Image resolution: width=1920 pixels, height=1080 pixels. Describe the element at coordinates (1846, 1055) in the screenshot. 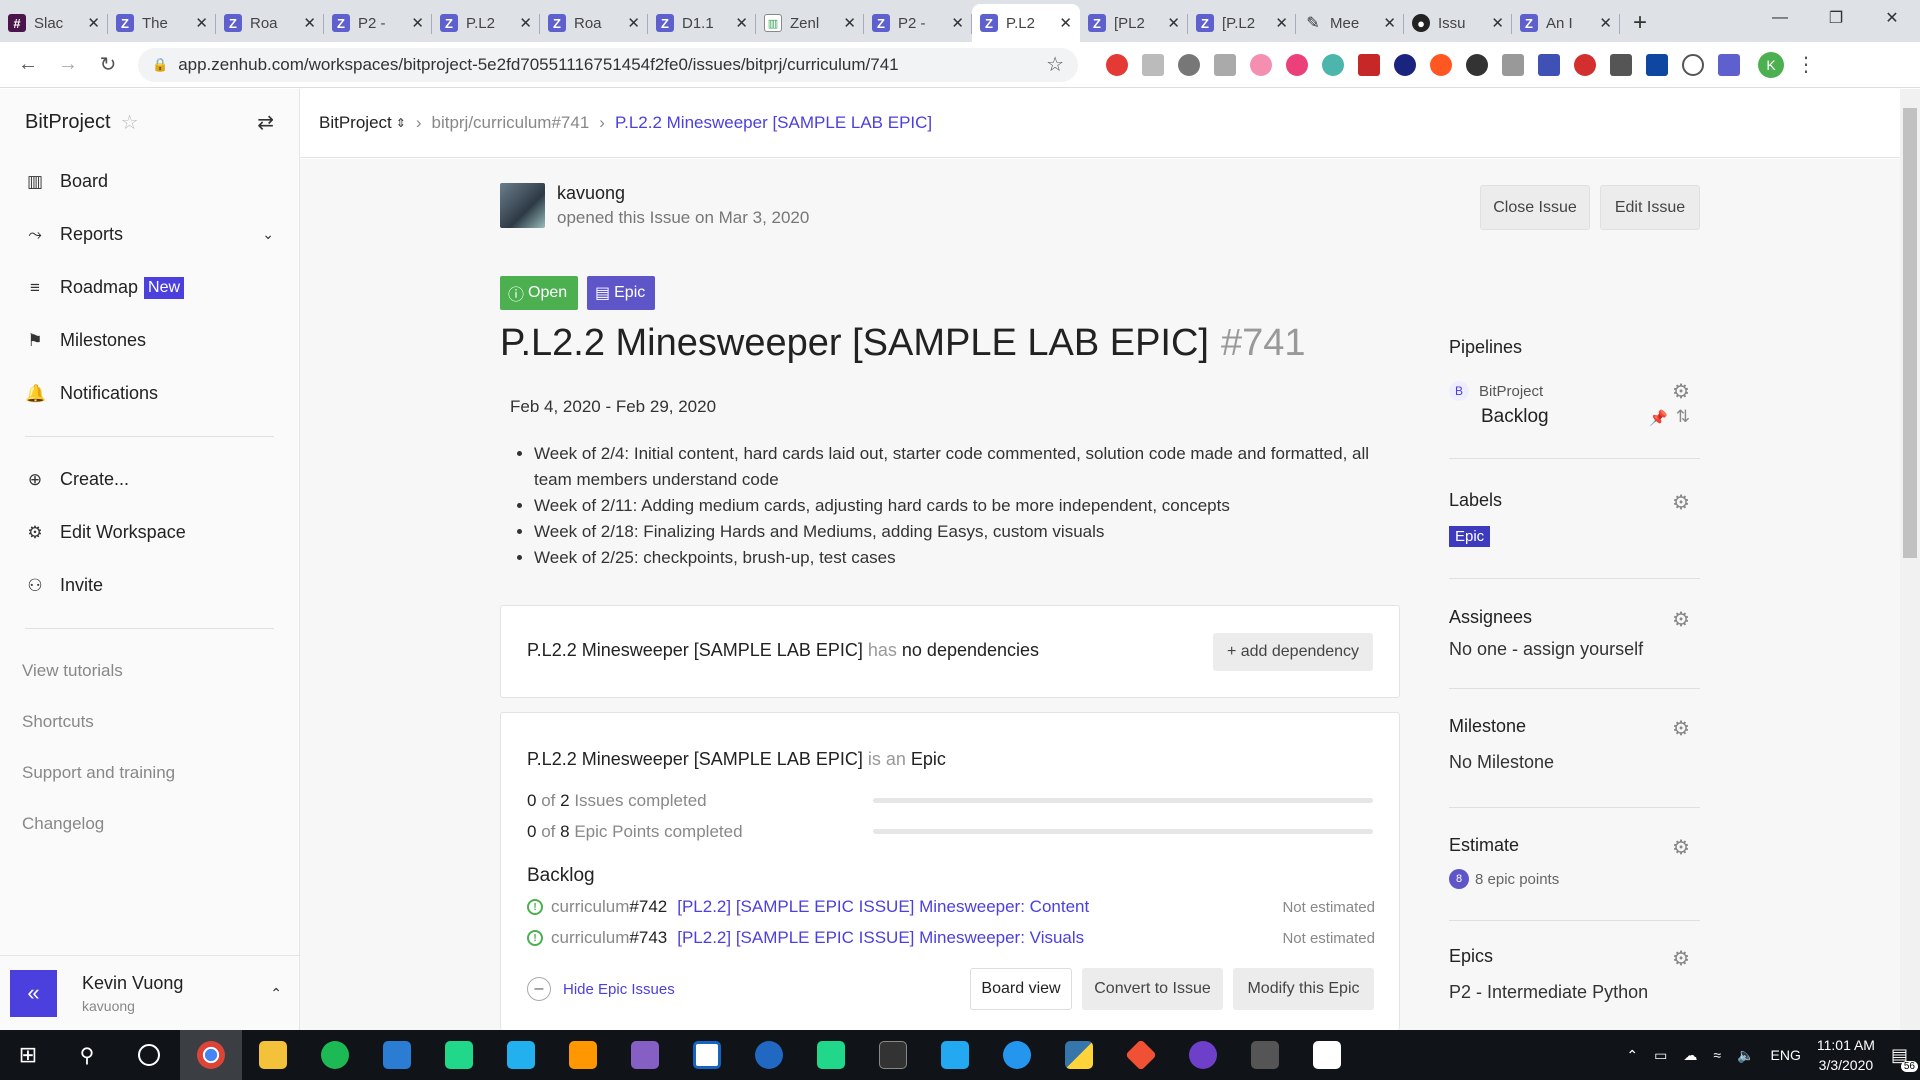

I see `system-clock: 11:01 AM 3/3/2020` at that location.